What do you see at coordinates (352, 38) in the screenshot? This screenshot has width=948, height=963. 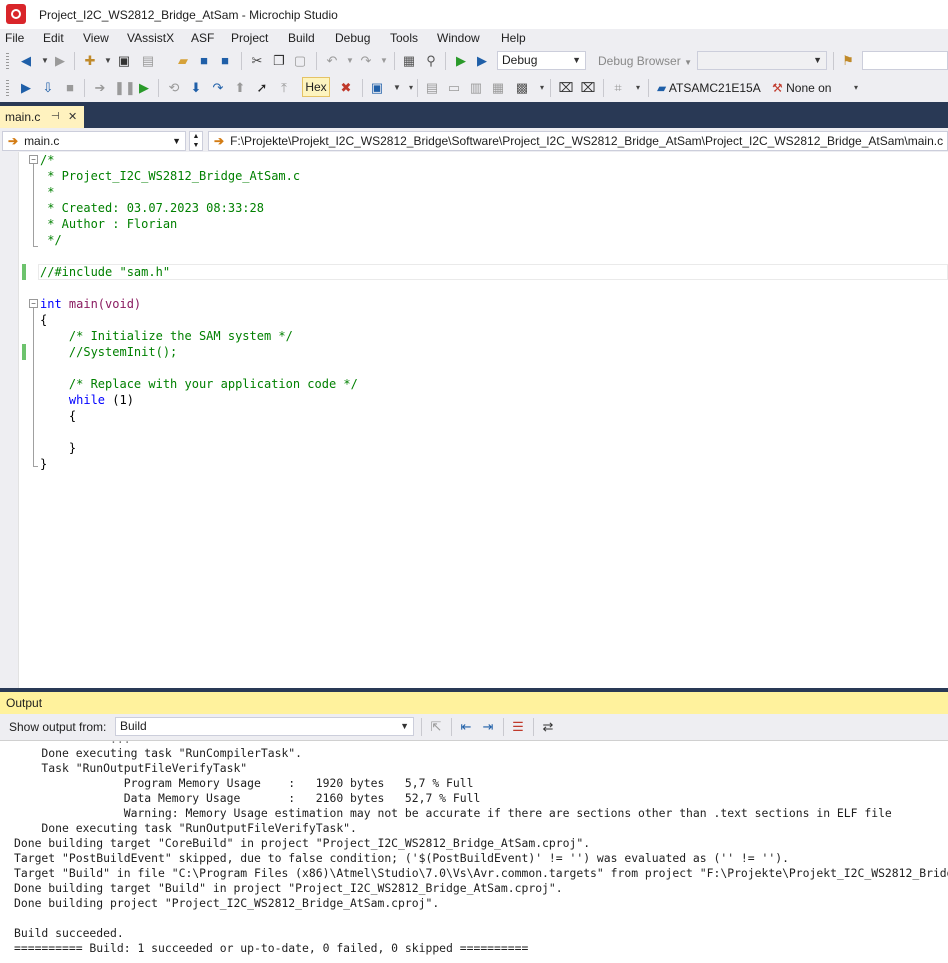 I see `menu-debug: Debug` at bounding box center [352, 38].